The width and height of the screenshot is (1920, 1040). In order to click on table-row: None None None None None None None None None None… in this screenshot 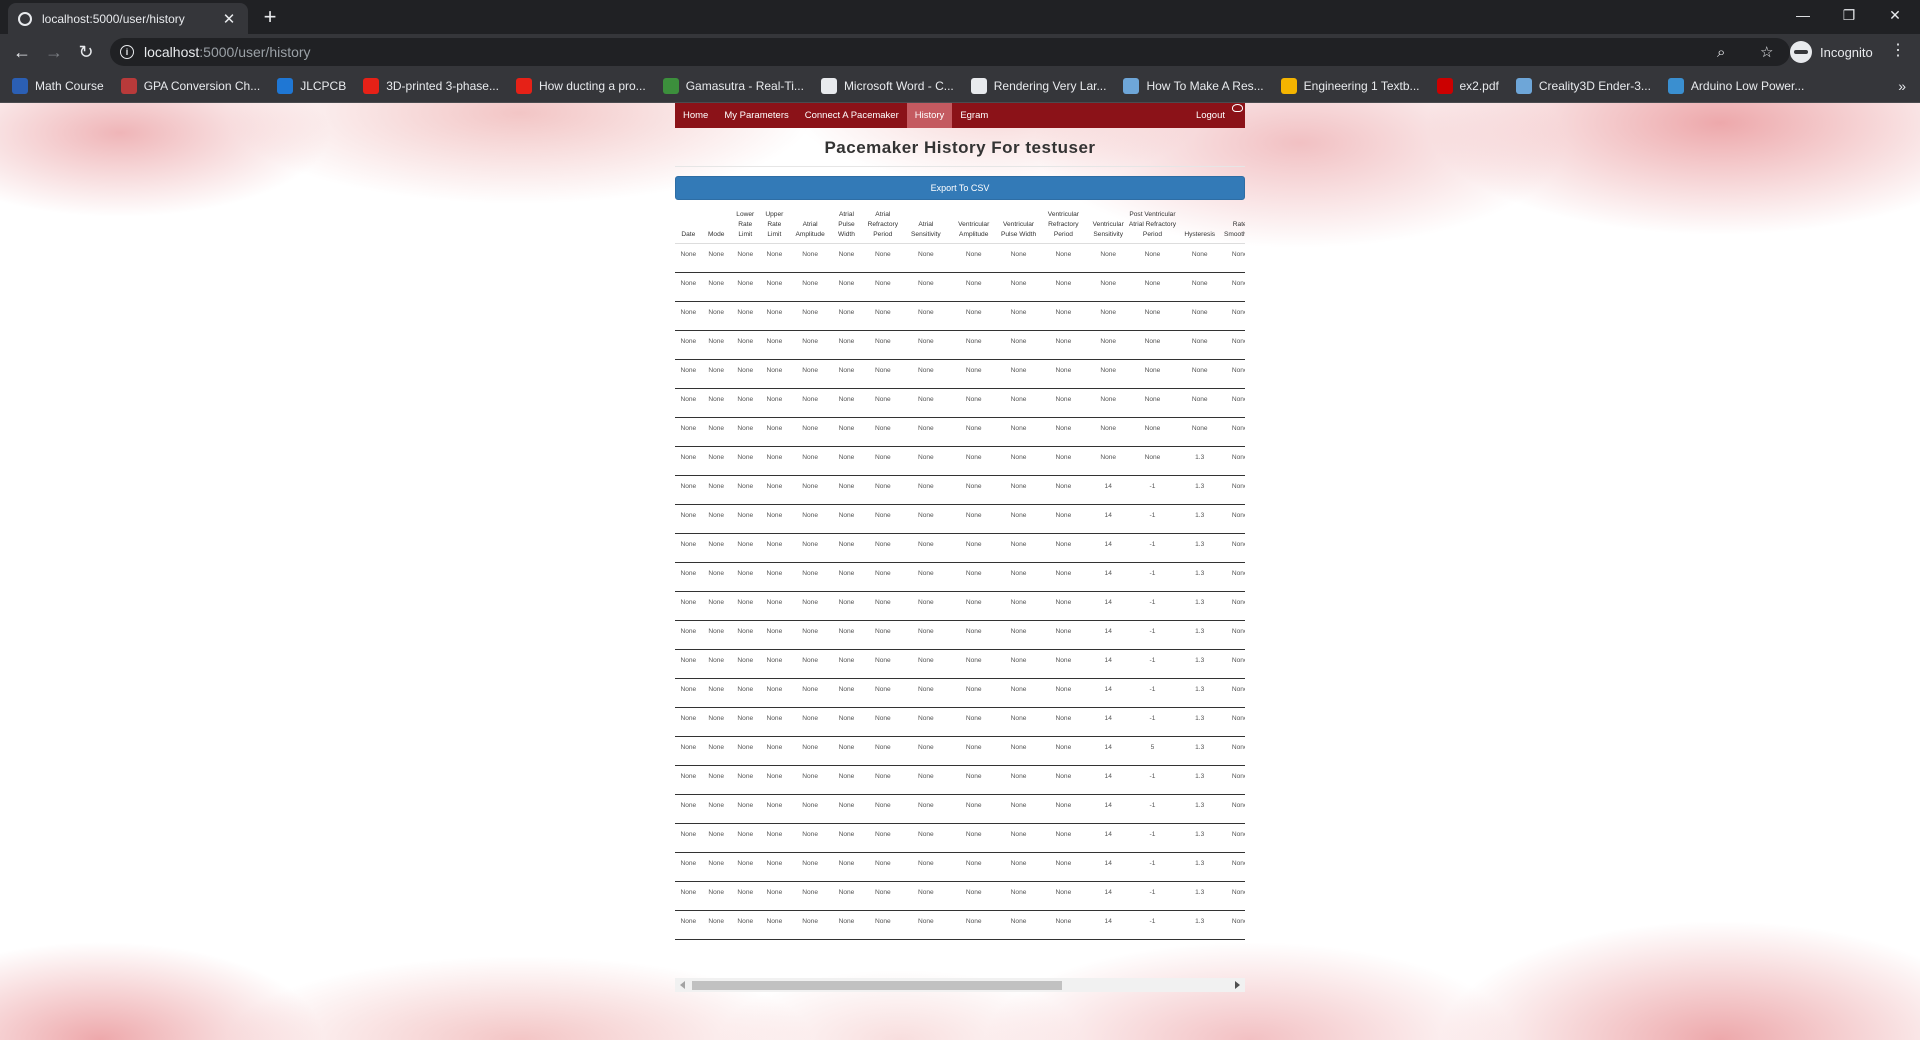, I will do `click(960, 693)`.